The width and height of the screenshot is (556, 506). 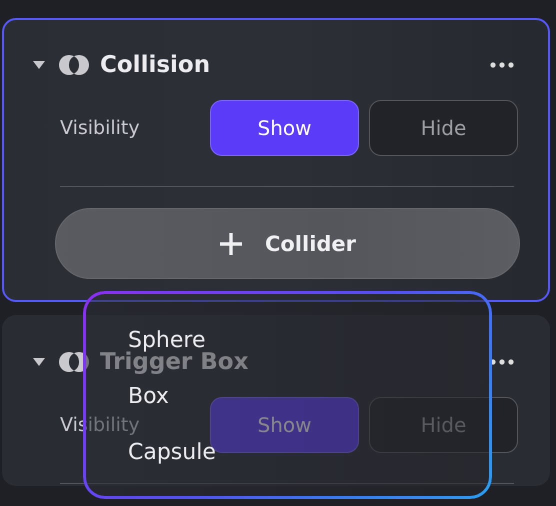 What do you see at coordinates (443, 128) in the screenshot?
I see `visibility-toggle: Hide` at bounding box center [443, 128].